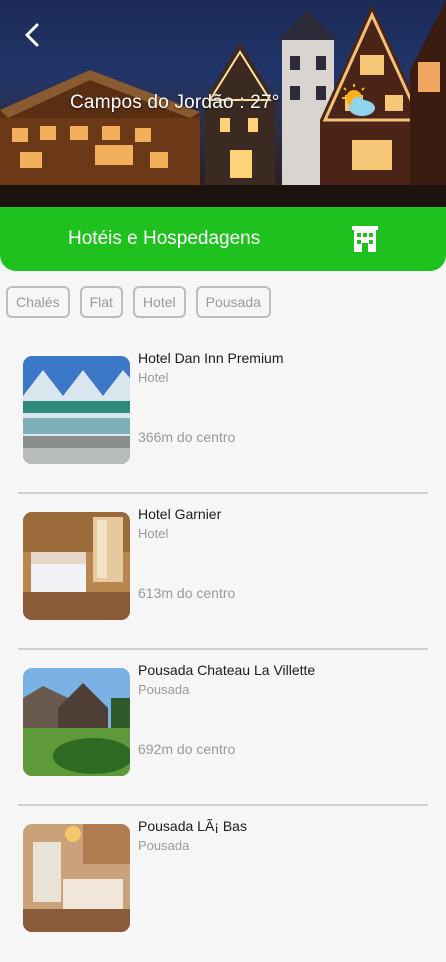 The width and height of the screenshot is (446, 962). What do you see at coordinates (187, 437) in the screenshot?
I see `listing-distance: 366m do centro` at bounding box center [187, 437].